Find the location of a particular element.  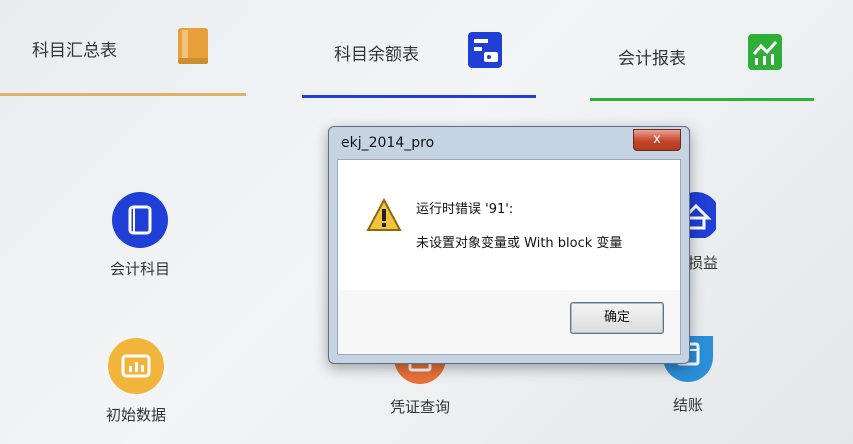

app-initial-data-button: 初始数据 is located at coordinates (136, 381).